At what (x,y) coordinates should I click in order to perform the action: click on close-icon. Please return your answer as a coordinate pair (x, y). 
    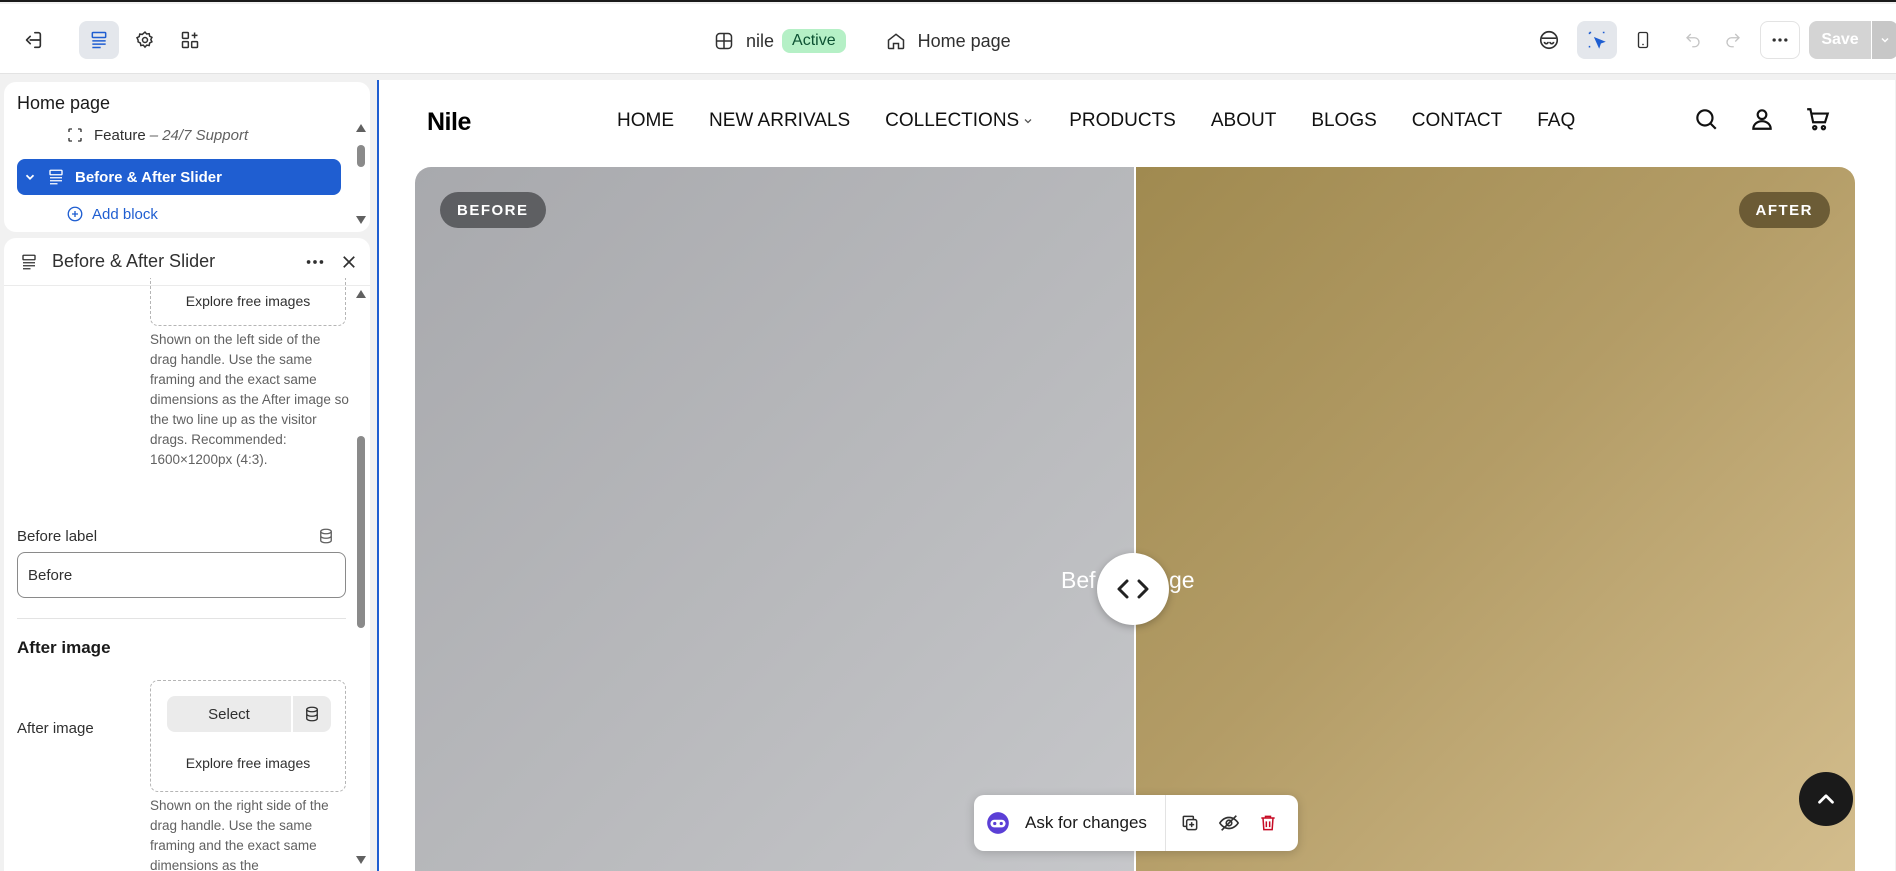
    Looking at the image, I should click on (349, 262).